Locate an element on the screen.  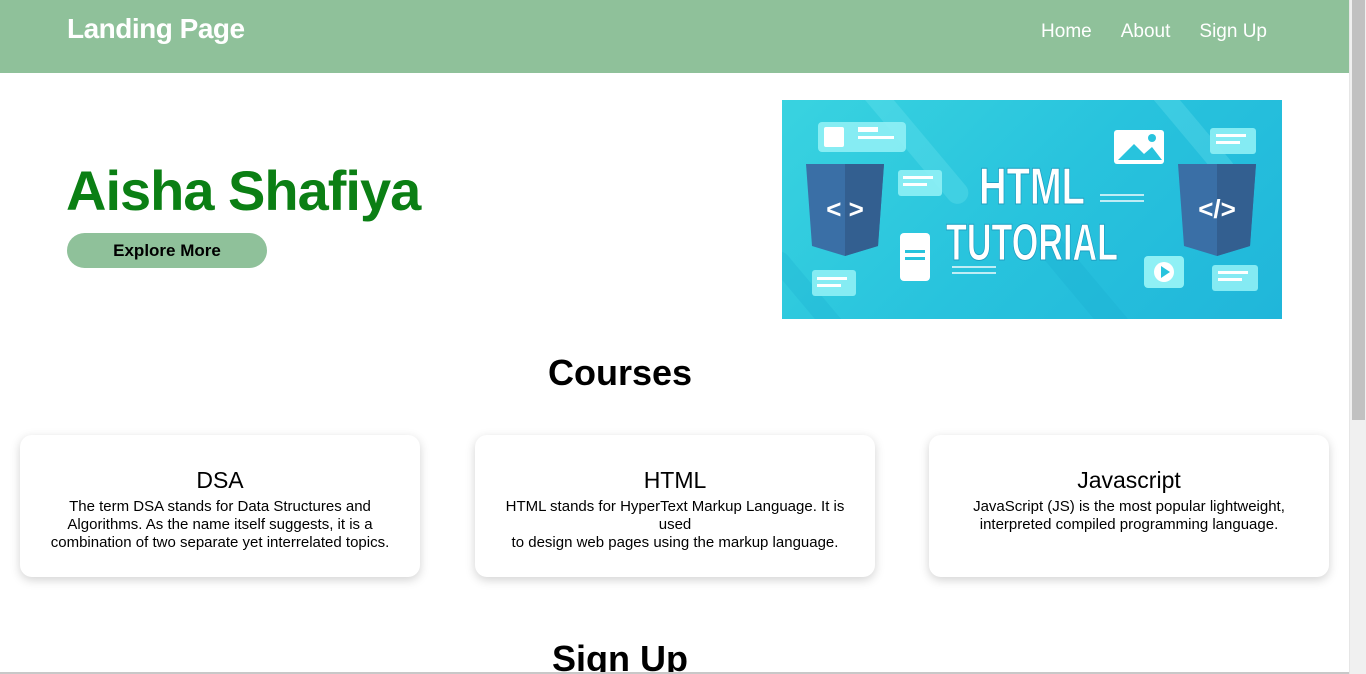
scrollbar-thumb is located at coordinates (1358, 210).